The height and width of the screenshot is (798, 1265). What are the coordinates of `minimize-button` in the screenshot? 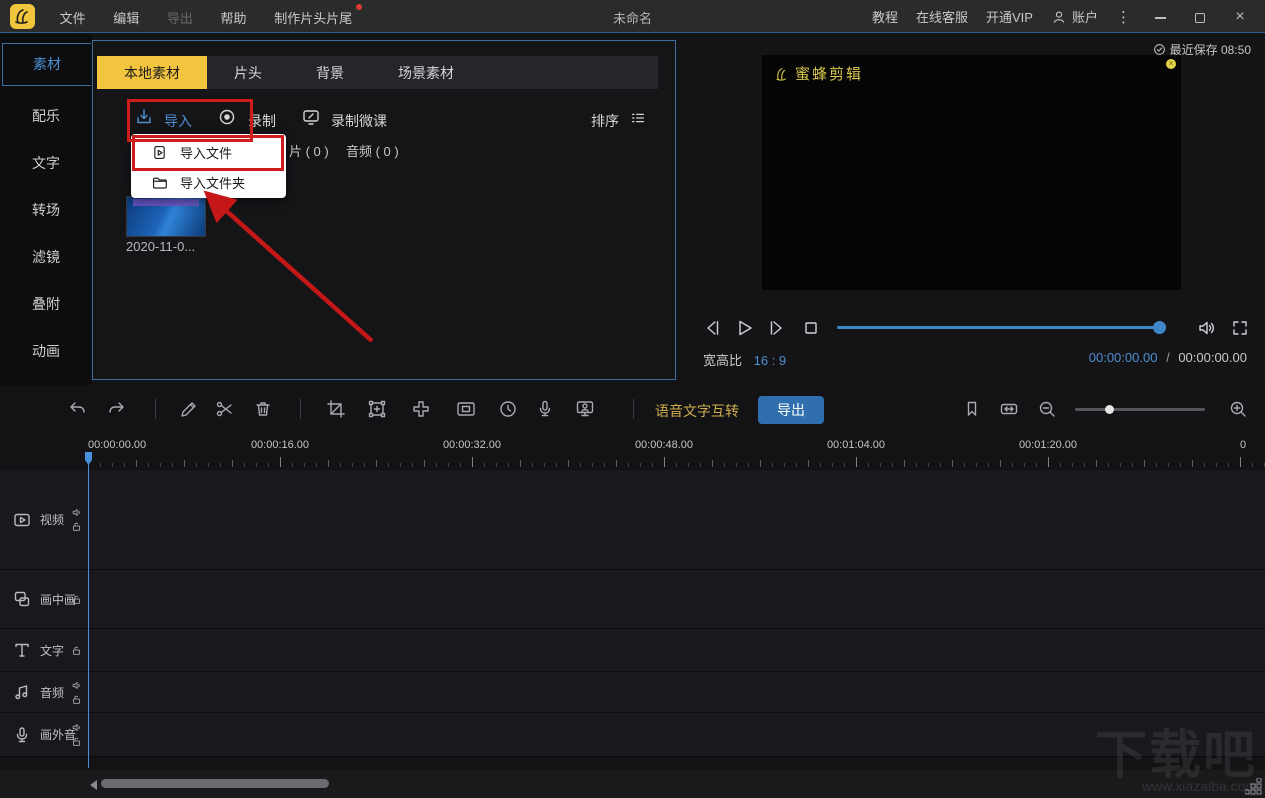 It's located at (1160, 17).